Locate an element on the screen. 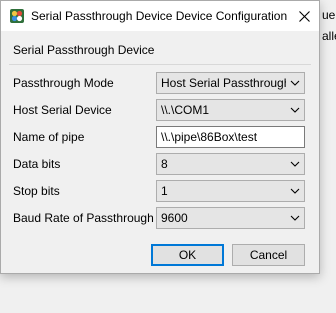  stop-bits-label: Stop bits is located at coordinates (36, 191).